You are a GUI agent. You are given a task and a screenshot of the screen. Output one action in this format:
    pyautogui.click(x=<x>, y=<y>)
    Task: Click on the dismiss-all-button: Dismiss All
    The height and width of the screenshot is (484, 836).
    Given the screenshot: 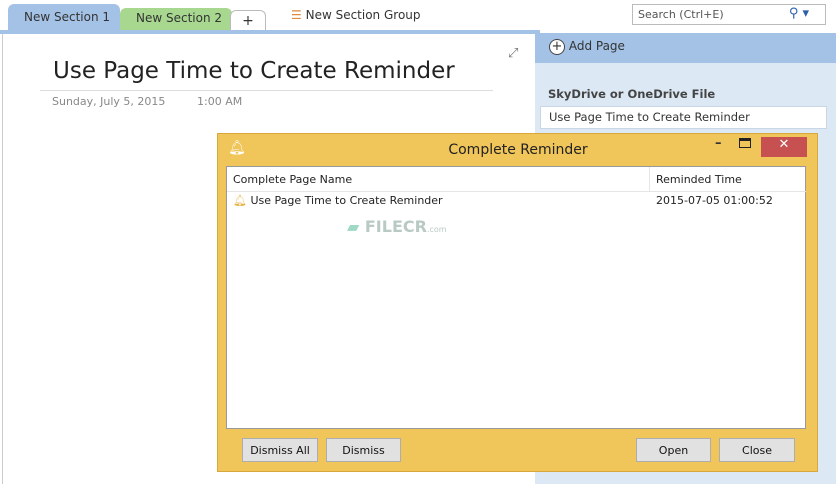 What is the action you would take?
    pyautogui.click(x=280, y=450)
    